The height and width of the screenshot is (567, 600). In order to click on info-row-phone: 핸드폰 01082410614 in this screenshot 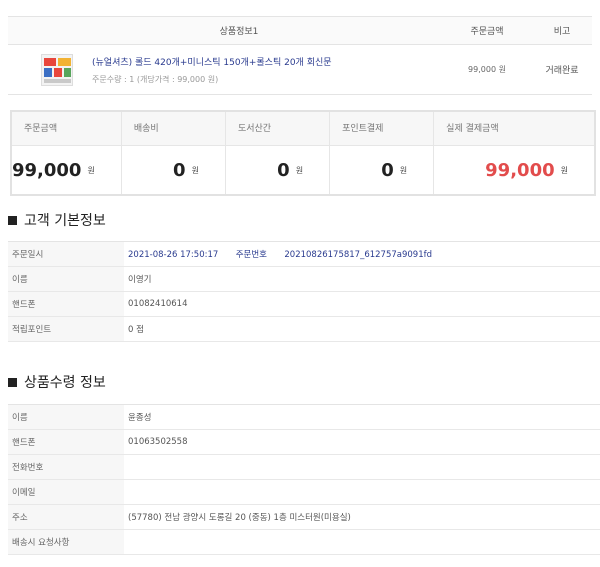, I will do `click(304, 304)`.